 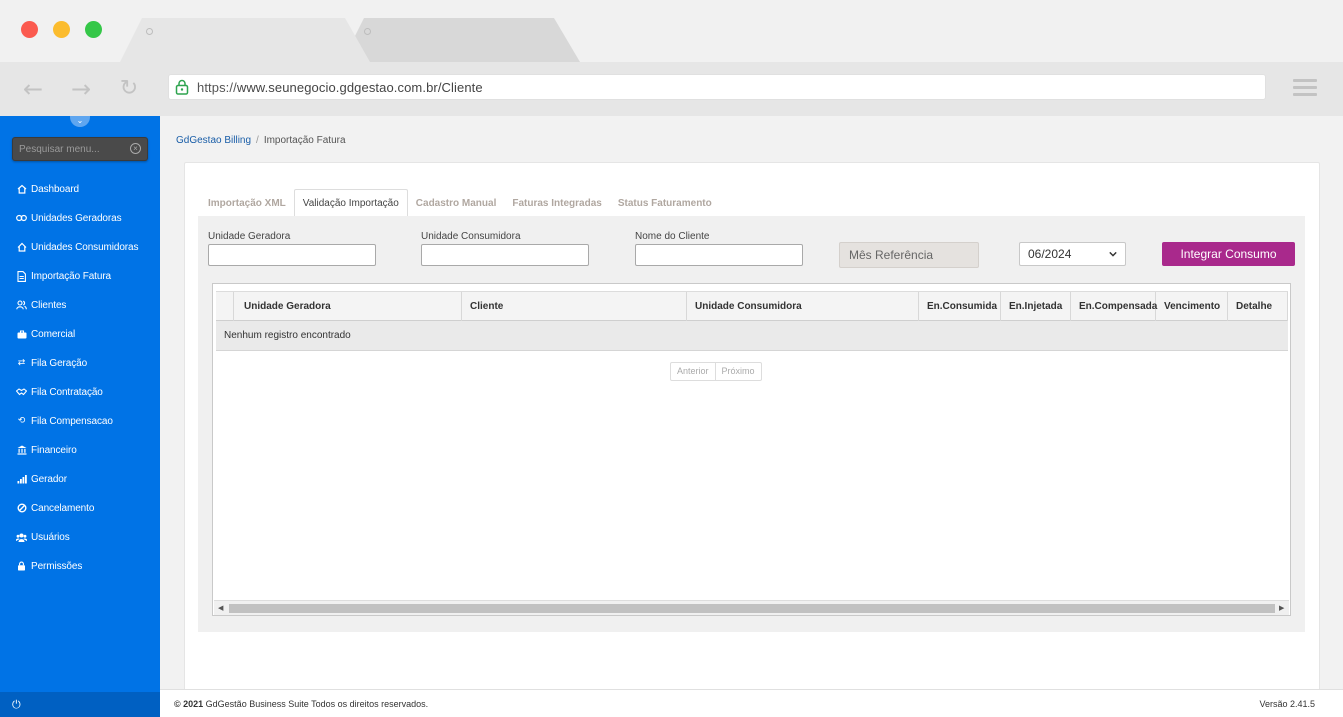 I want to click on bank-icon, so click(x=21, y=450).